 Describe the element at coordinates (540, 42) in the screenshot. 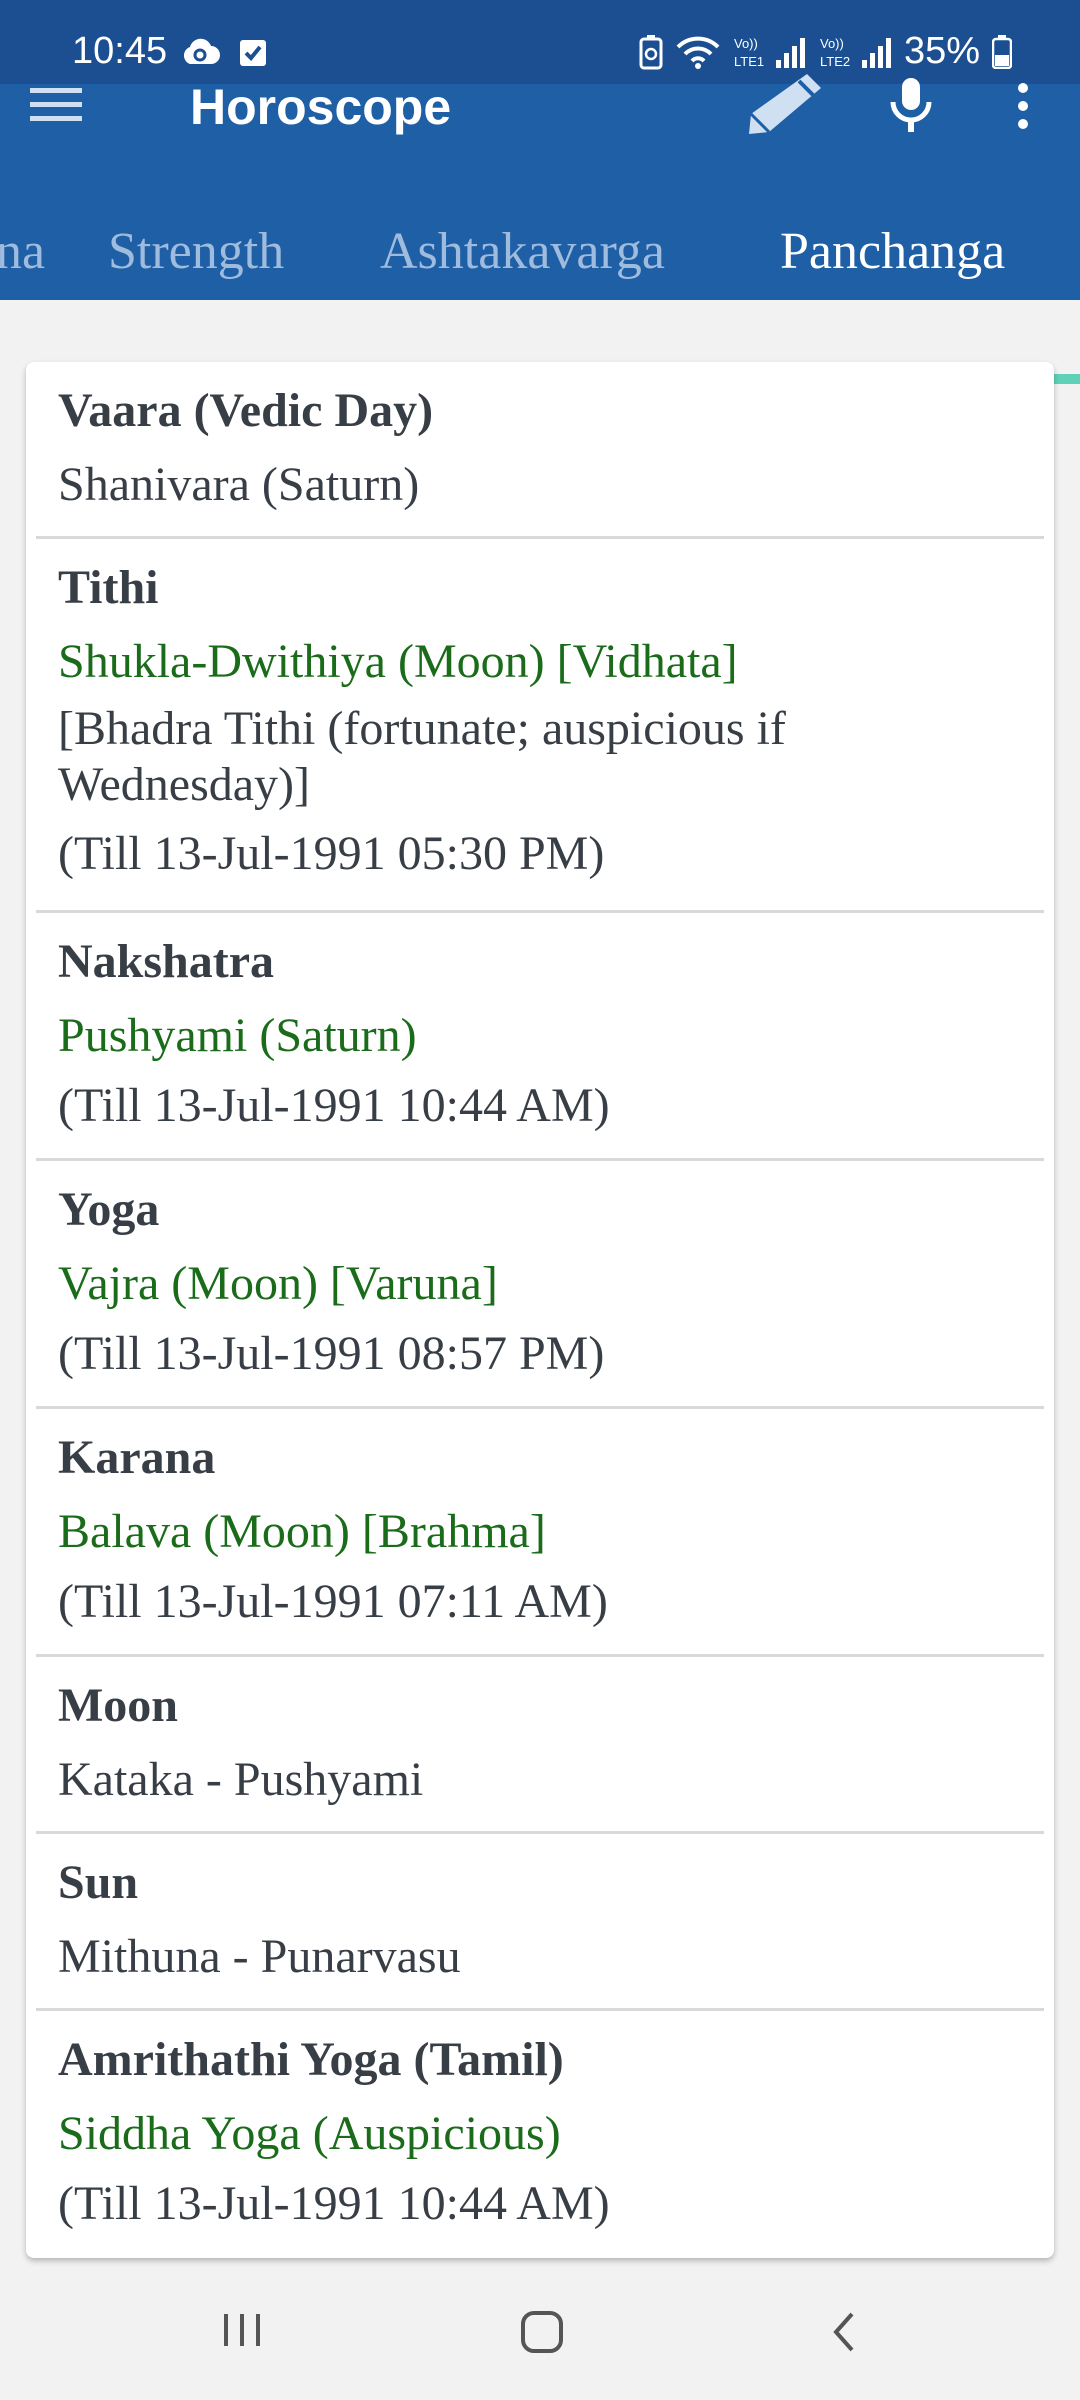

I see `status-bar: 10:45 Vo)) LTE1 Vo)) LTE2 35%` at that location.